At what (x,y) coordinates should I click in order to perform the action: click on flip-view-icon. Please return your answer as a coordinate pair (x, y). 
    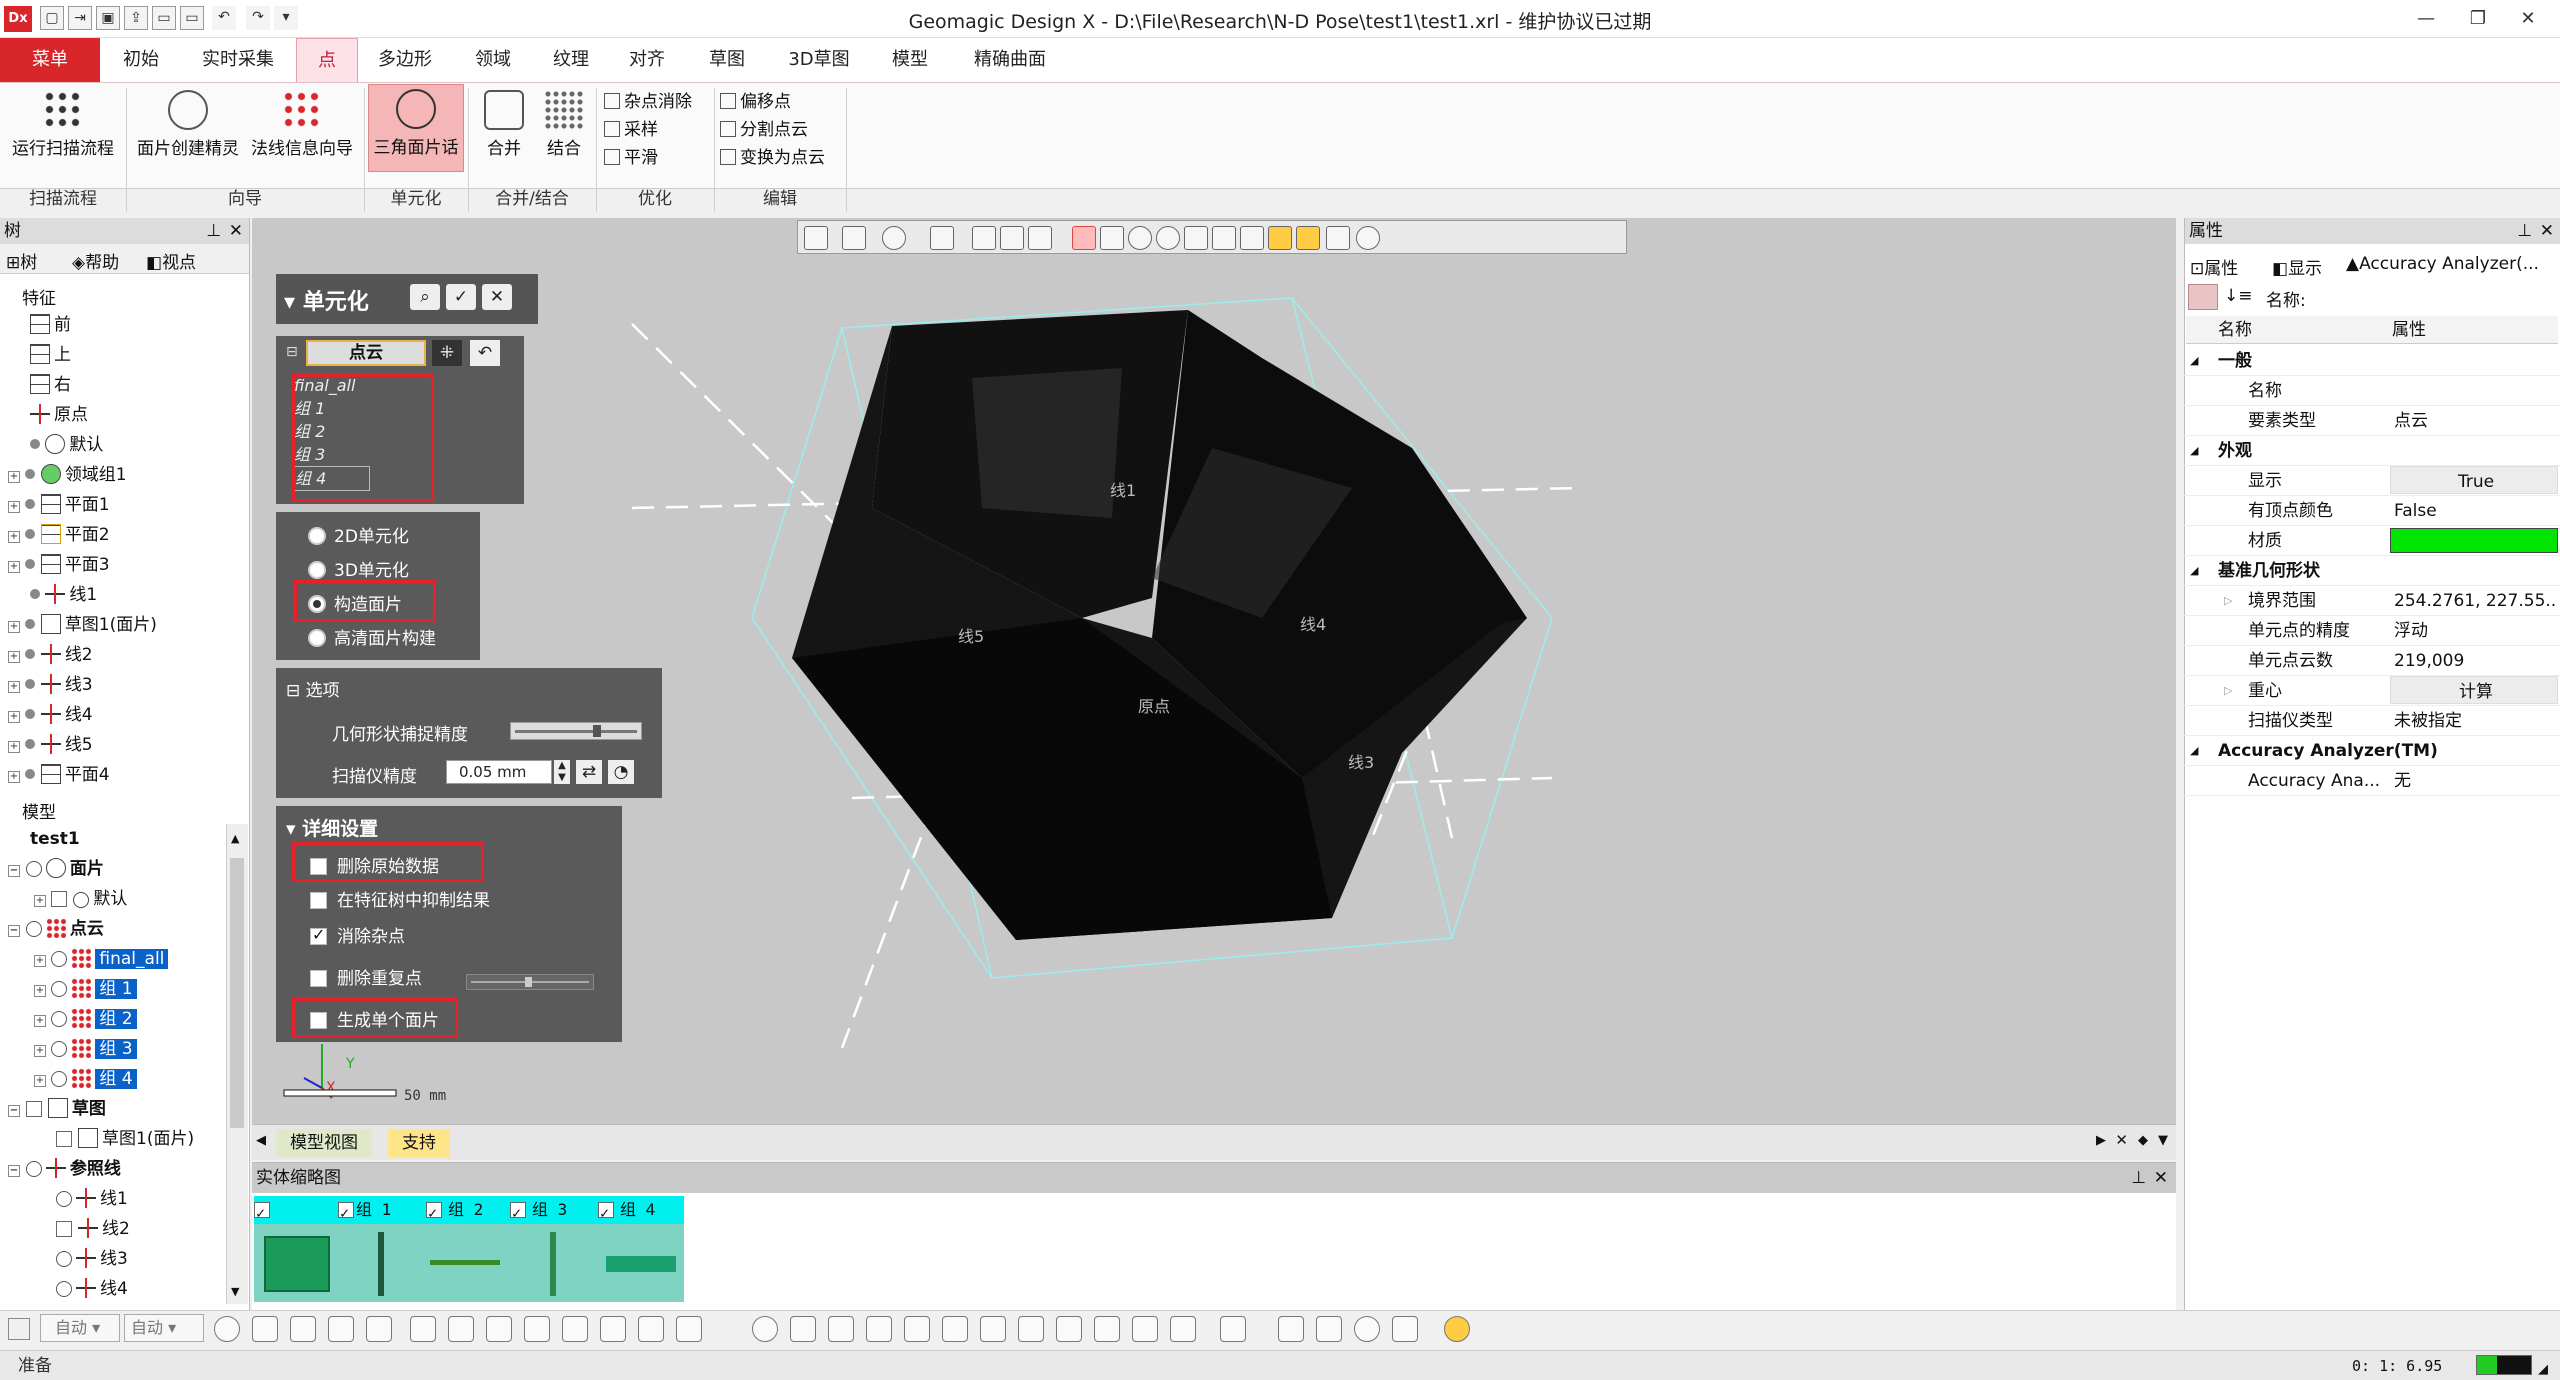
    Looking at the image, I should click on (1040, 238).